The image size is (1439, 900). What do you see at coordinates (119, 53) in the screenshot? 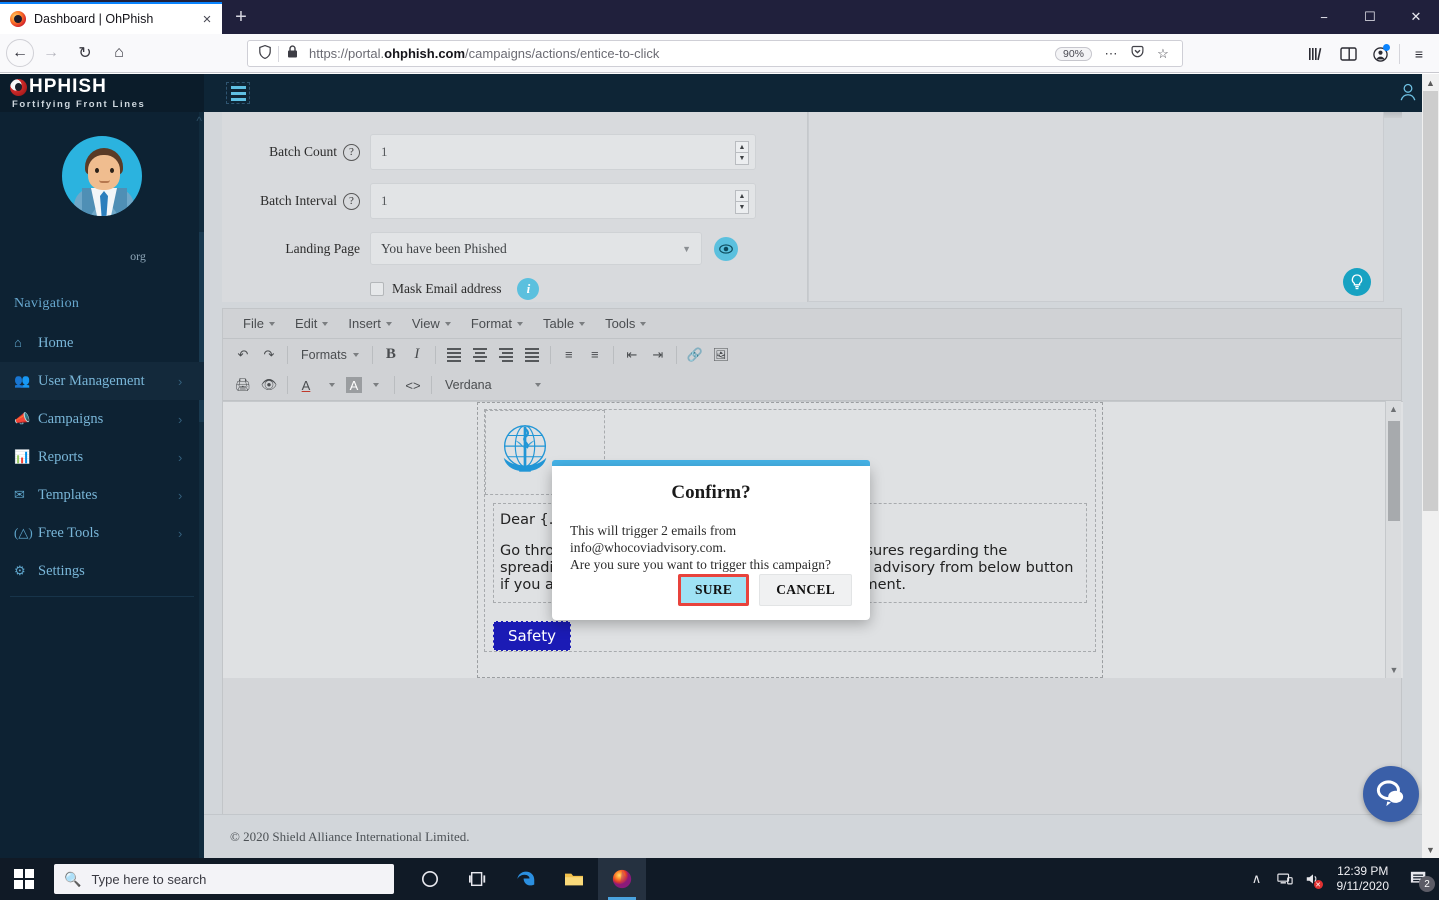
I see `home-button: ⌂` at bounding box center [119, 53].